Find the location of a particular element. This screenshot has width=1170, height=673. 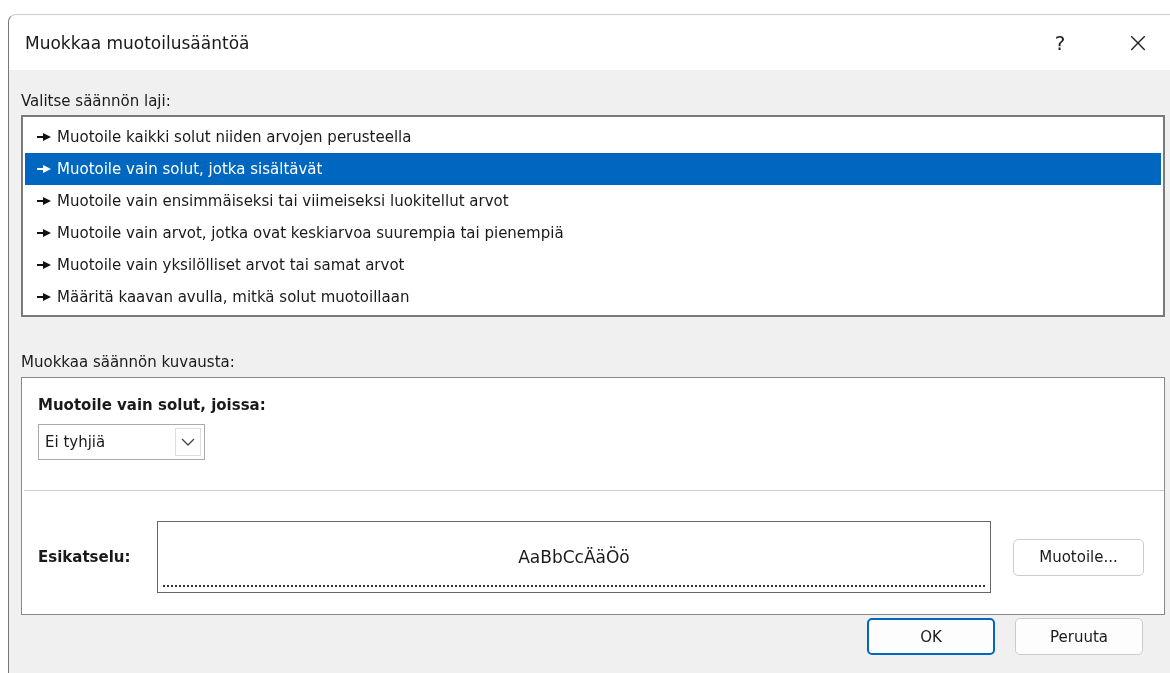

help-button: ? is located at coordinates (1060, 42).